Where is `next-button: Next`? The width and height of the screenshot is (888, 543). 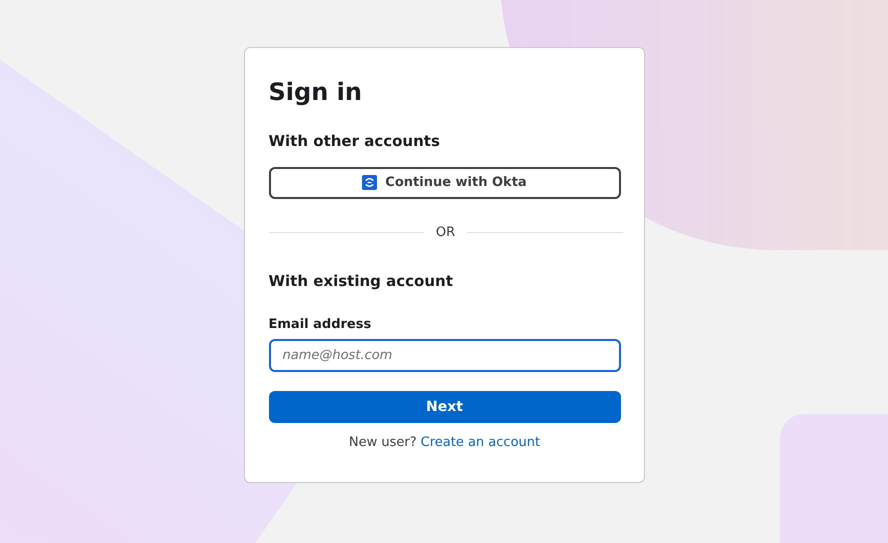 next-button: Next is located at coordinates (444, 407).